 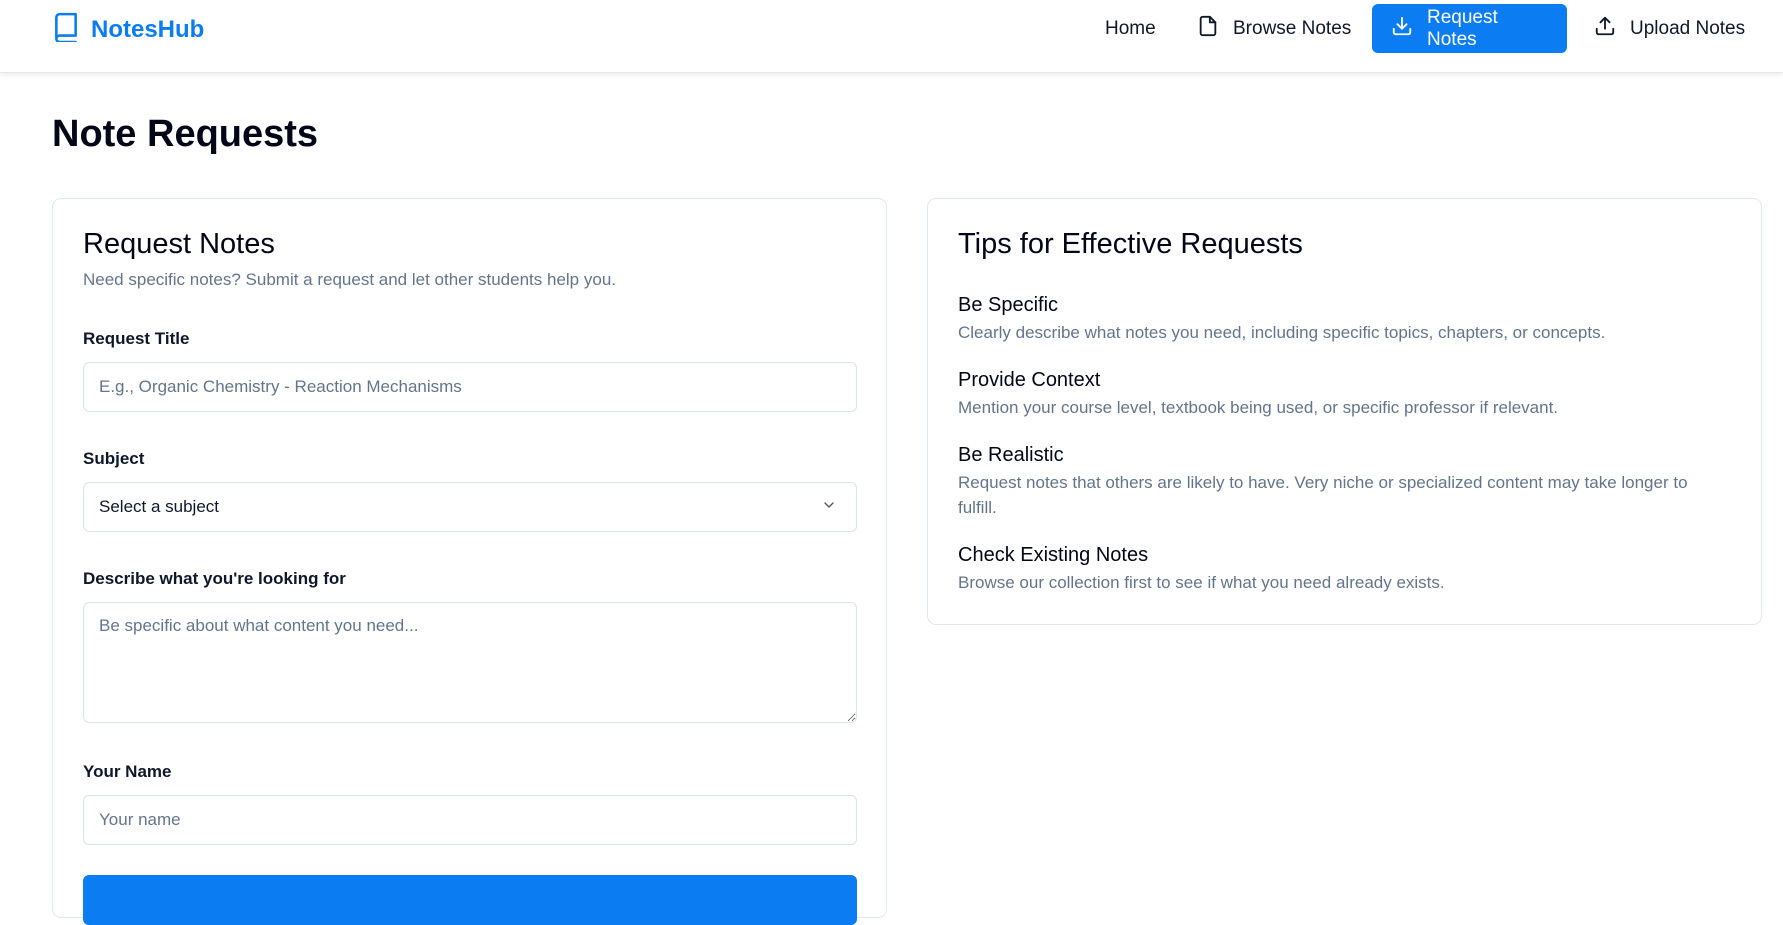 I want to click on nav-browse-notes-link: Browse Notes, so click(x=1274, y=28).